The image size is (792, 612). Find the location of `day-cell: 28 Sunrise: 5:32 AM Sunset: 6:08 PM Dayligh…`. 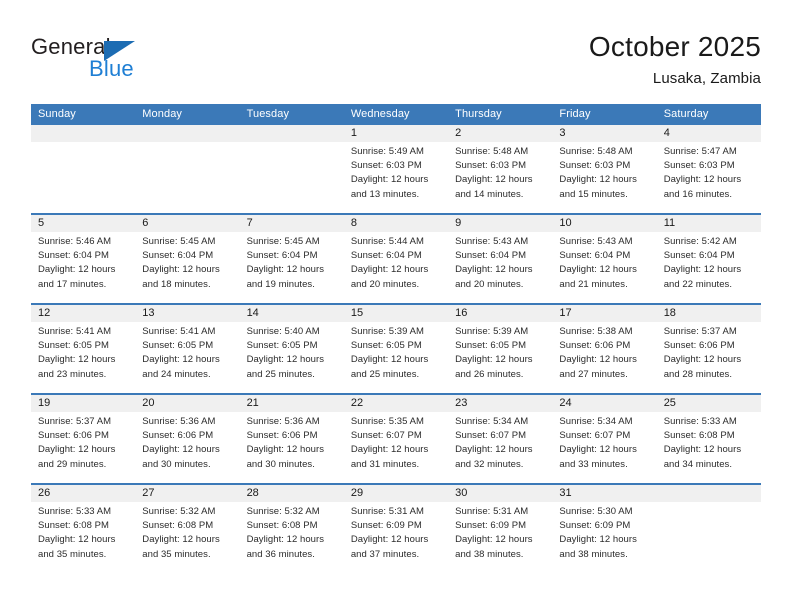

day-cell: 28 Sunrise: 5:32 AM Sunset: 6:08 PM Dayligh… is located at coordinates (291, 529).